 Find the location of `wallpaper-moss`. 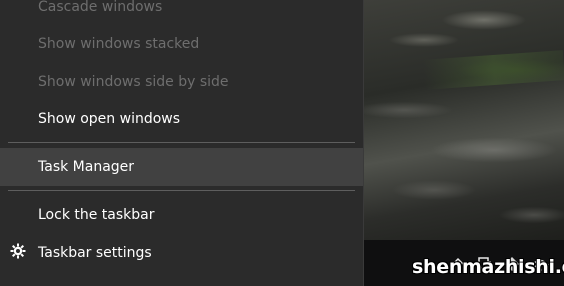

wallpaper-moss is located at coordinates (493, 70).